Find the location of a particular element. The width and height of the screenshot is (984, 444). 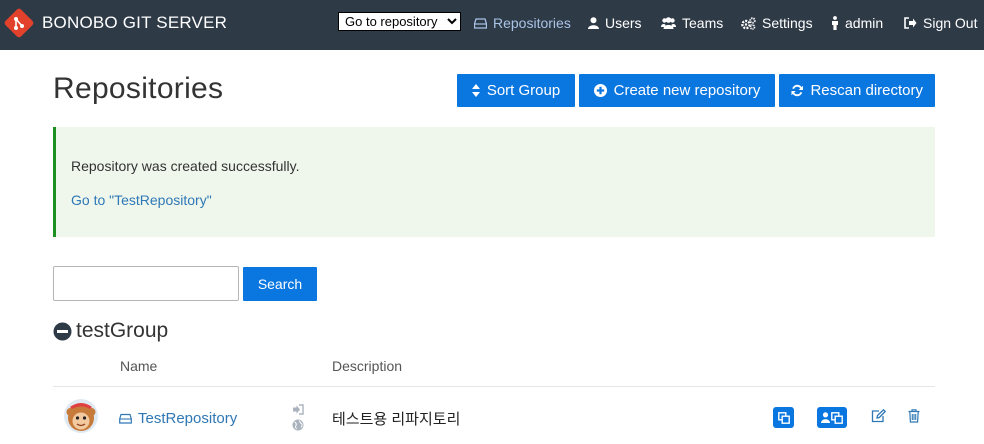

minus-circle-icon is located at coordinates (62, 331).